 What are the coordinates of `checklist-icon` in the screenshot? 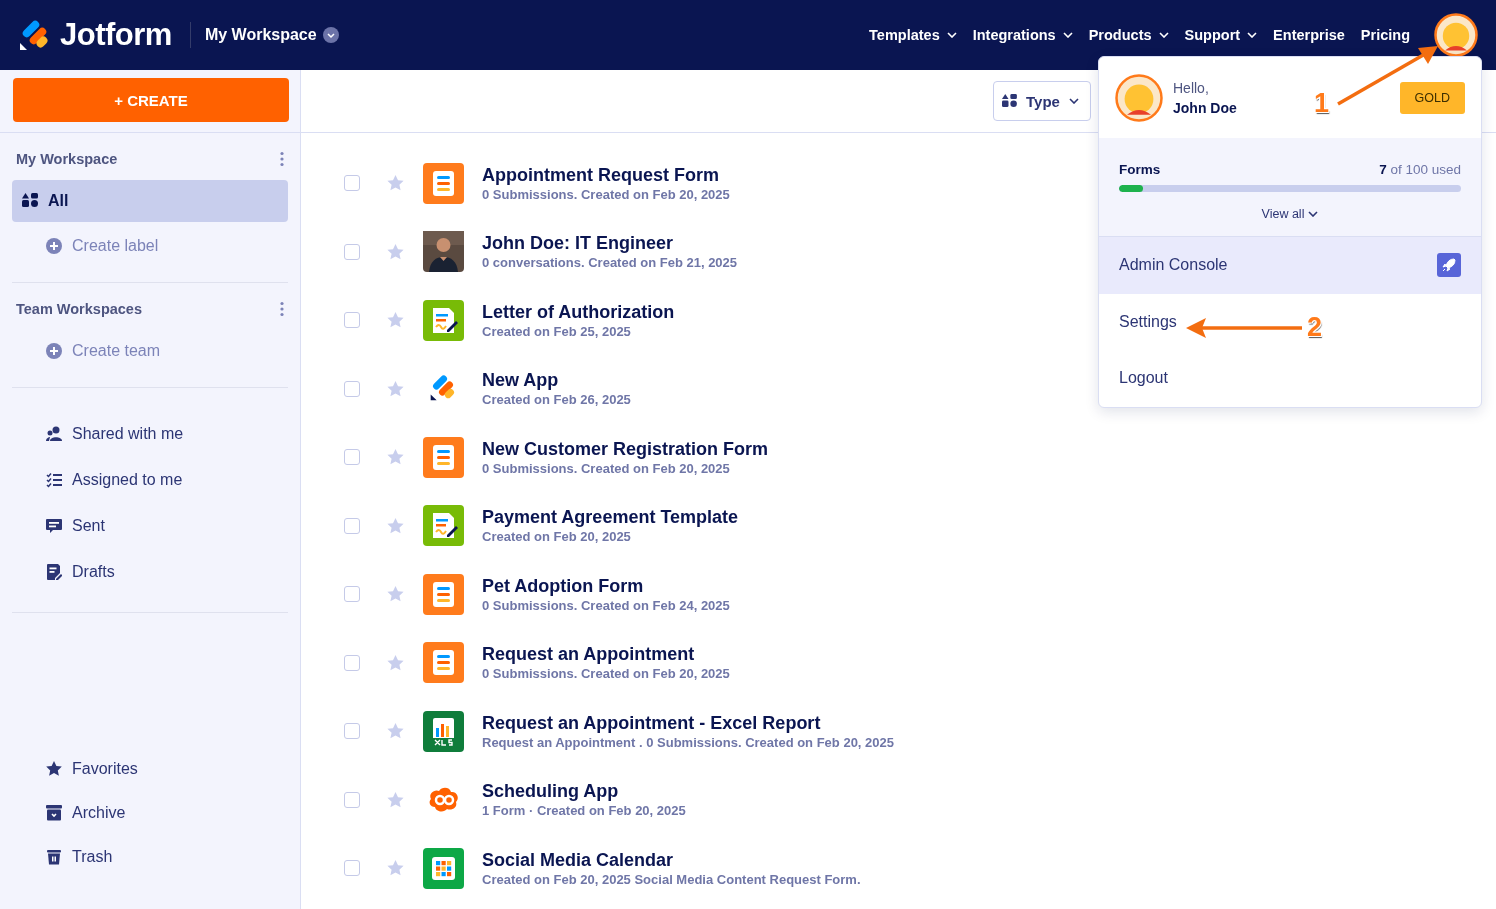 It's located at (54, 480).